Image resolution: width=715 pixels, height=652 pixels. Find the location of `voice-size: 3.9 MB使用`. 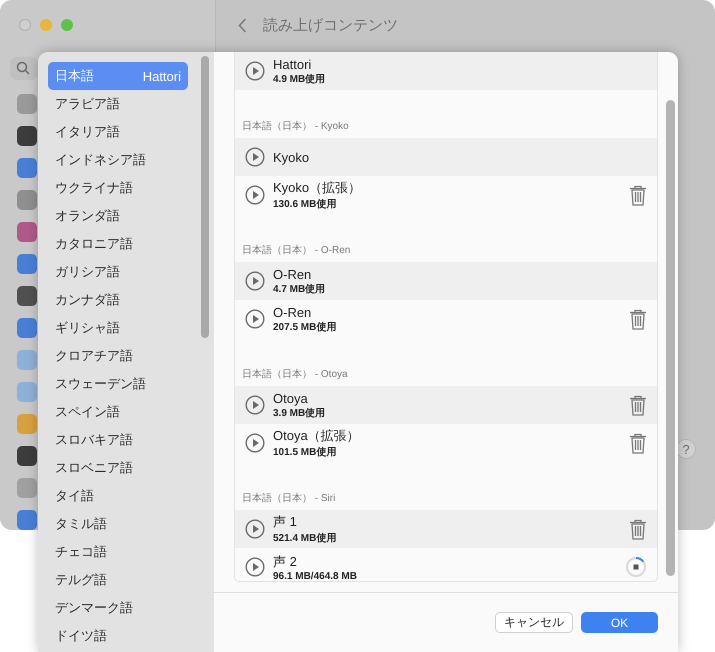

voice-size: 3.9 MB使用 is located at coordinates (299, 413).